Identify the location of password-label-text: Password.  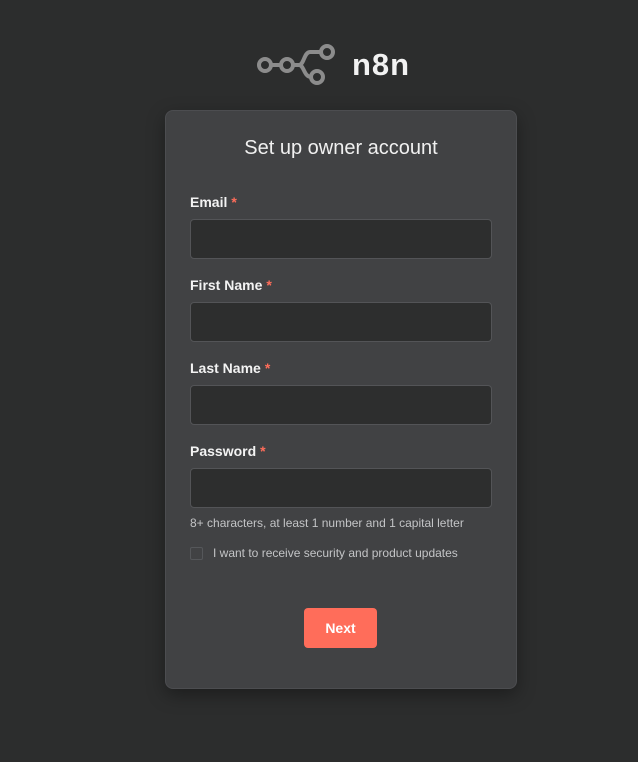
(223, 451).